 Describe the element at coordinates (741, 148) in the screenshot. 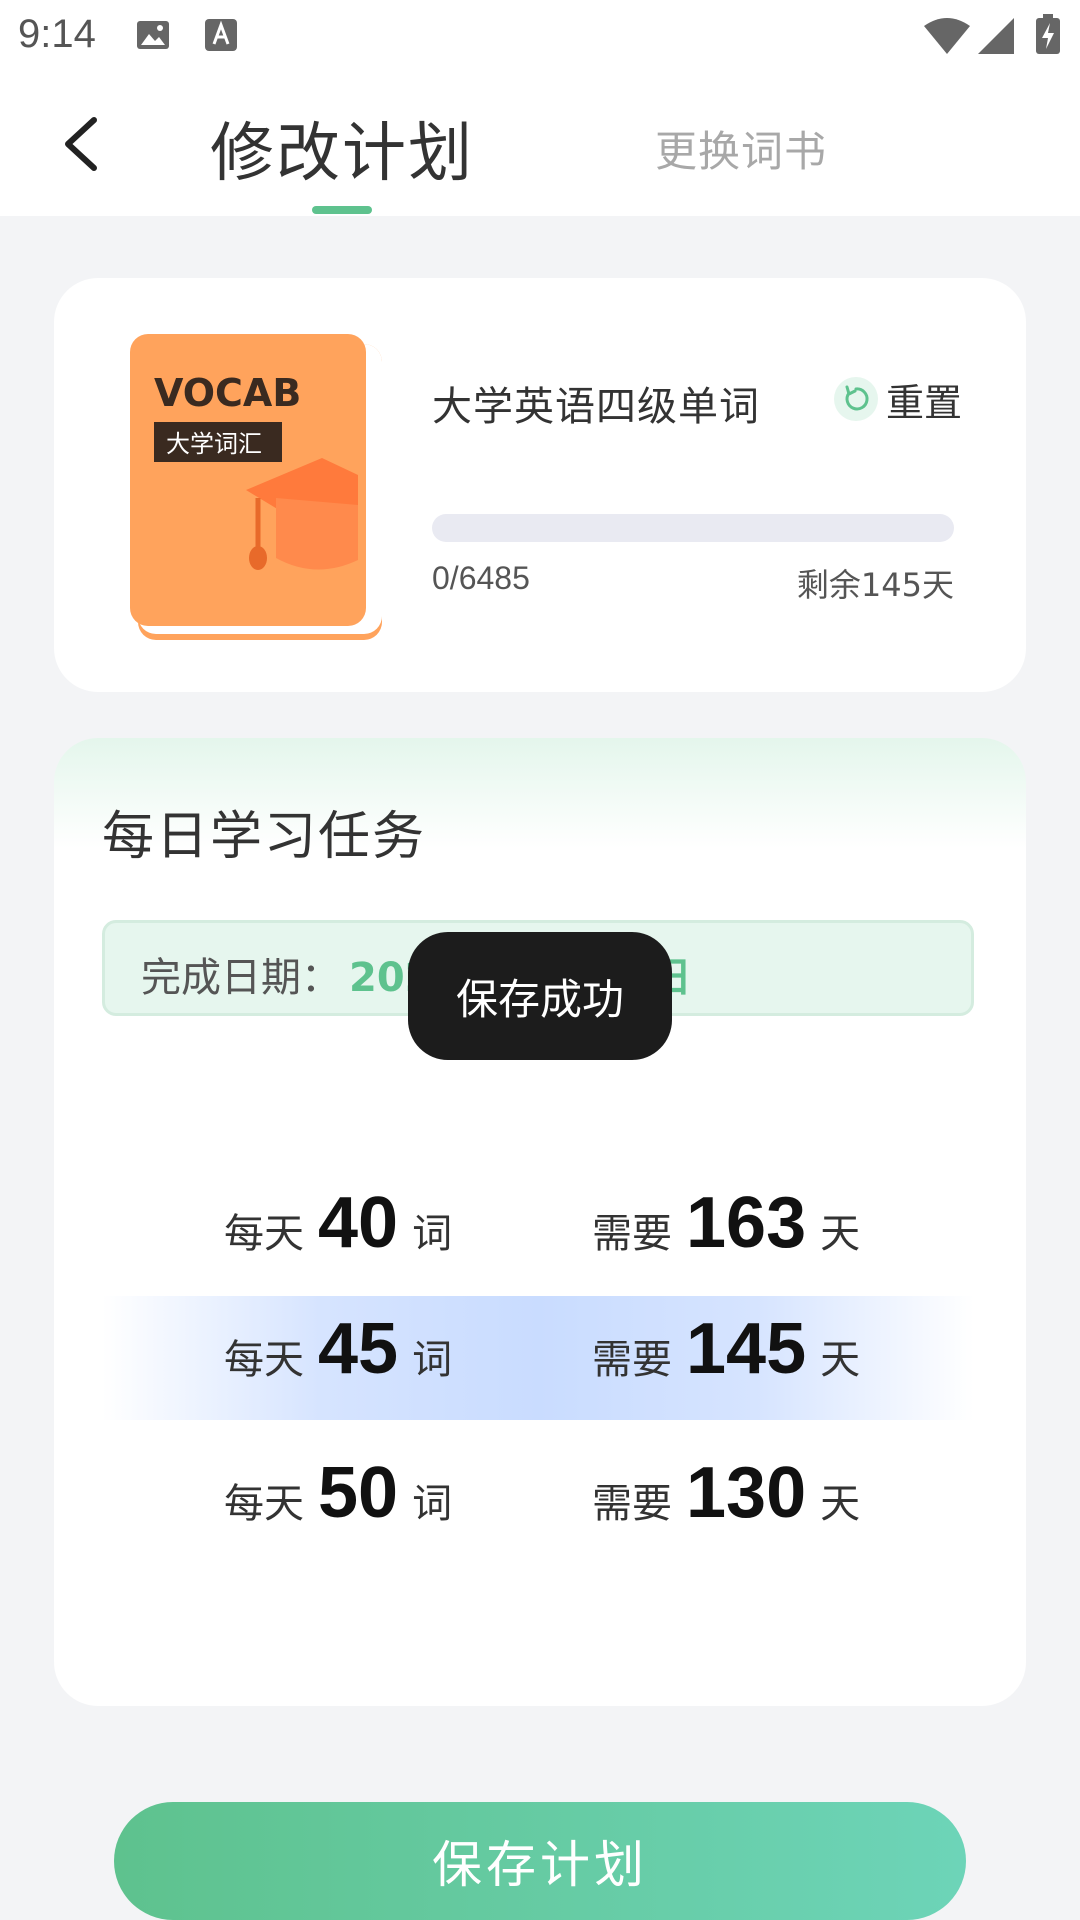

I see `tab-change-book: 更换词书` at that location.